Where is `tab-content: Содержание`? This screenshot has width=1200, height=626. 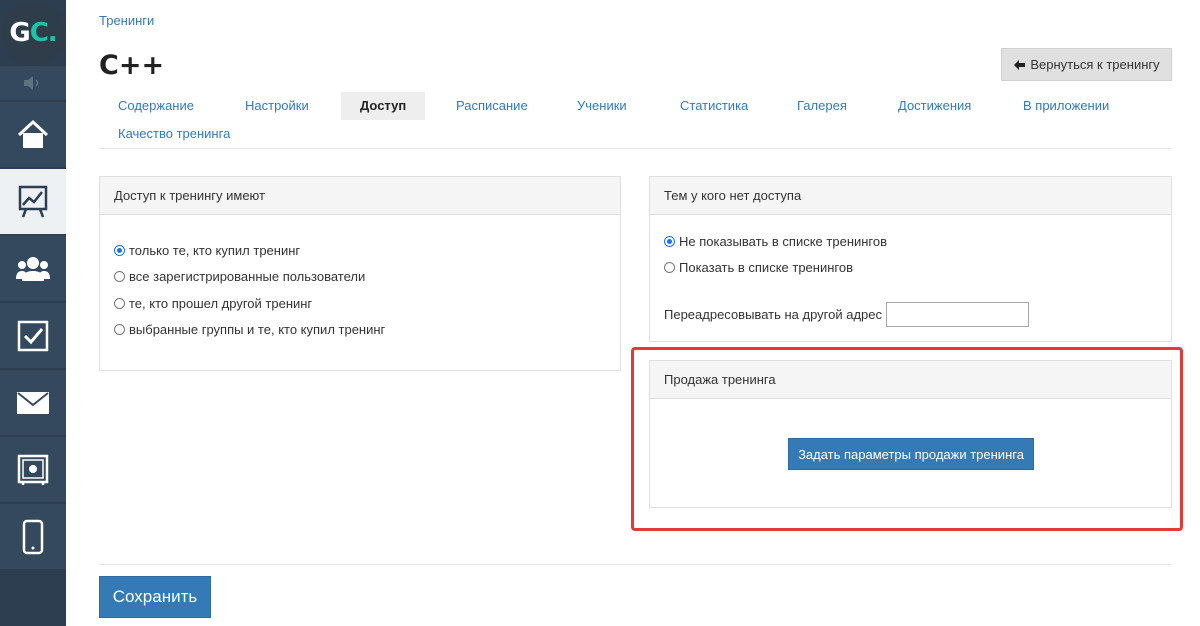 tab-content: Содержание is located at coordinates (156, 106).